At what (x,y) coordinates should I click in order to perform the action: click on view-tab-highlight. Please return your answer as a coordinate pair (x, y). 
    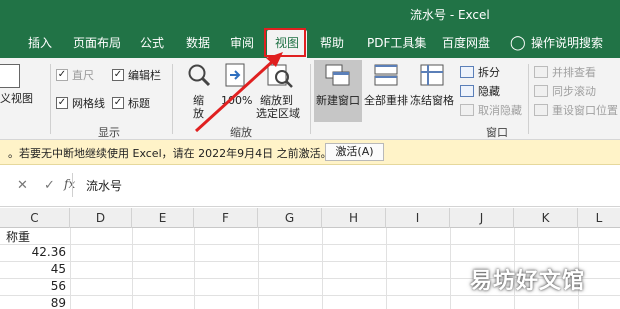
    Looking at the image, I should click on (285, 42).